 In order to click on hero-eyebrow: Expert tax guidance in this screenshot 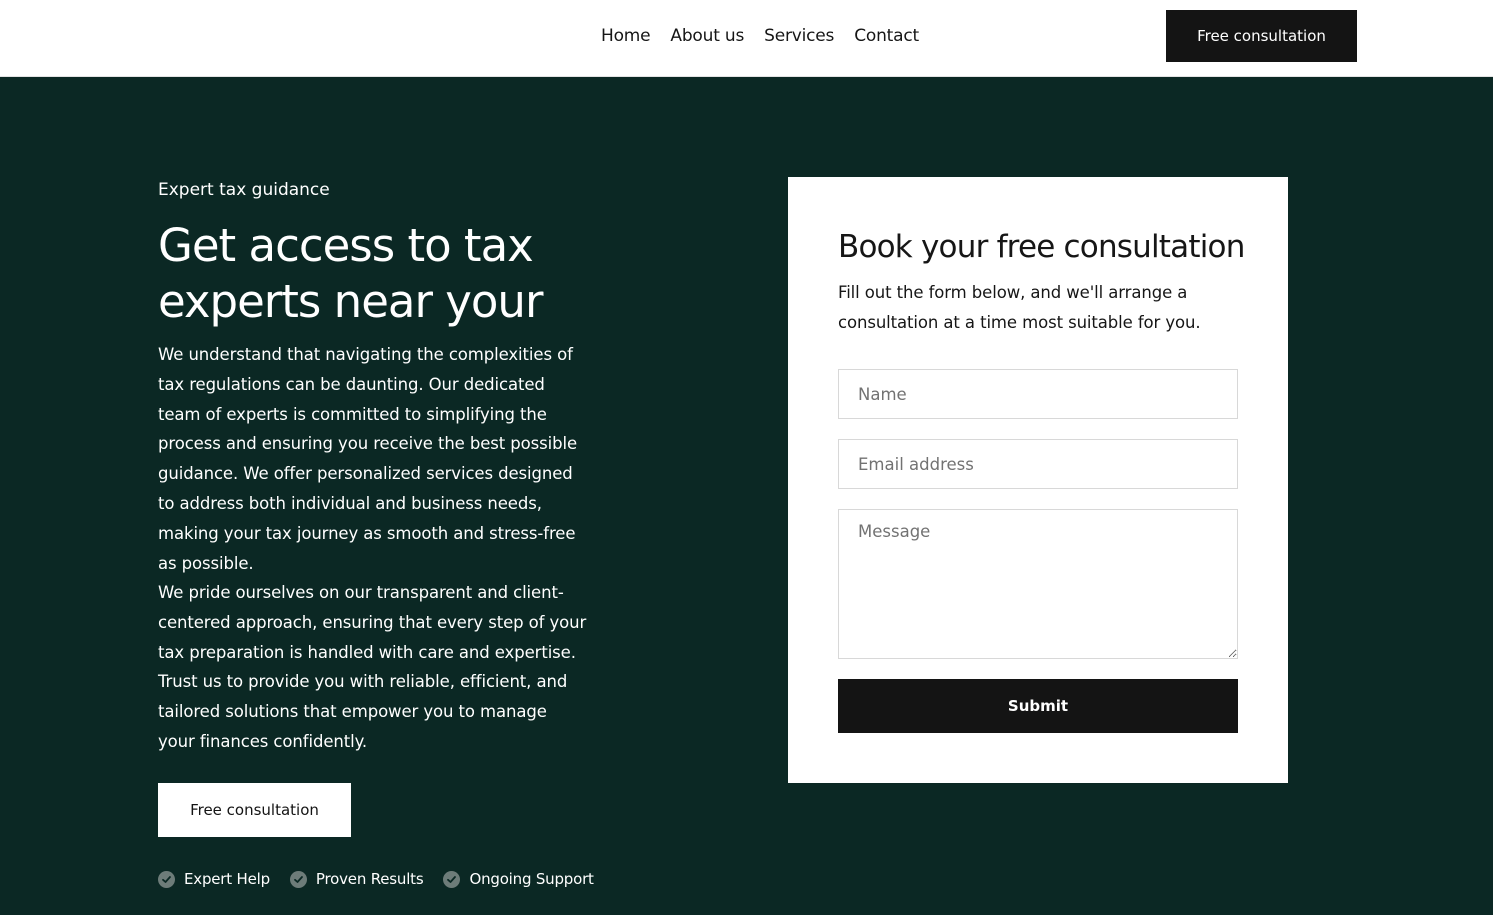, I will do `click(244, 190)`.